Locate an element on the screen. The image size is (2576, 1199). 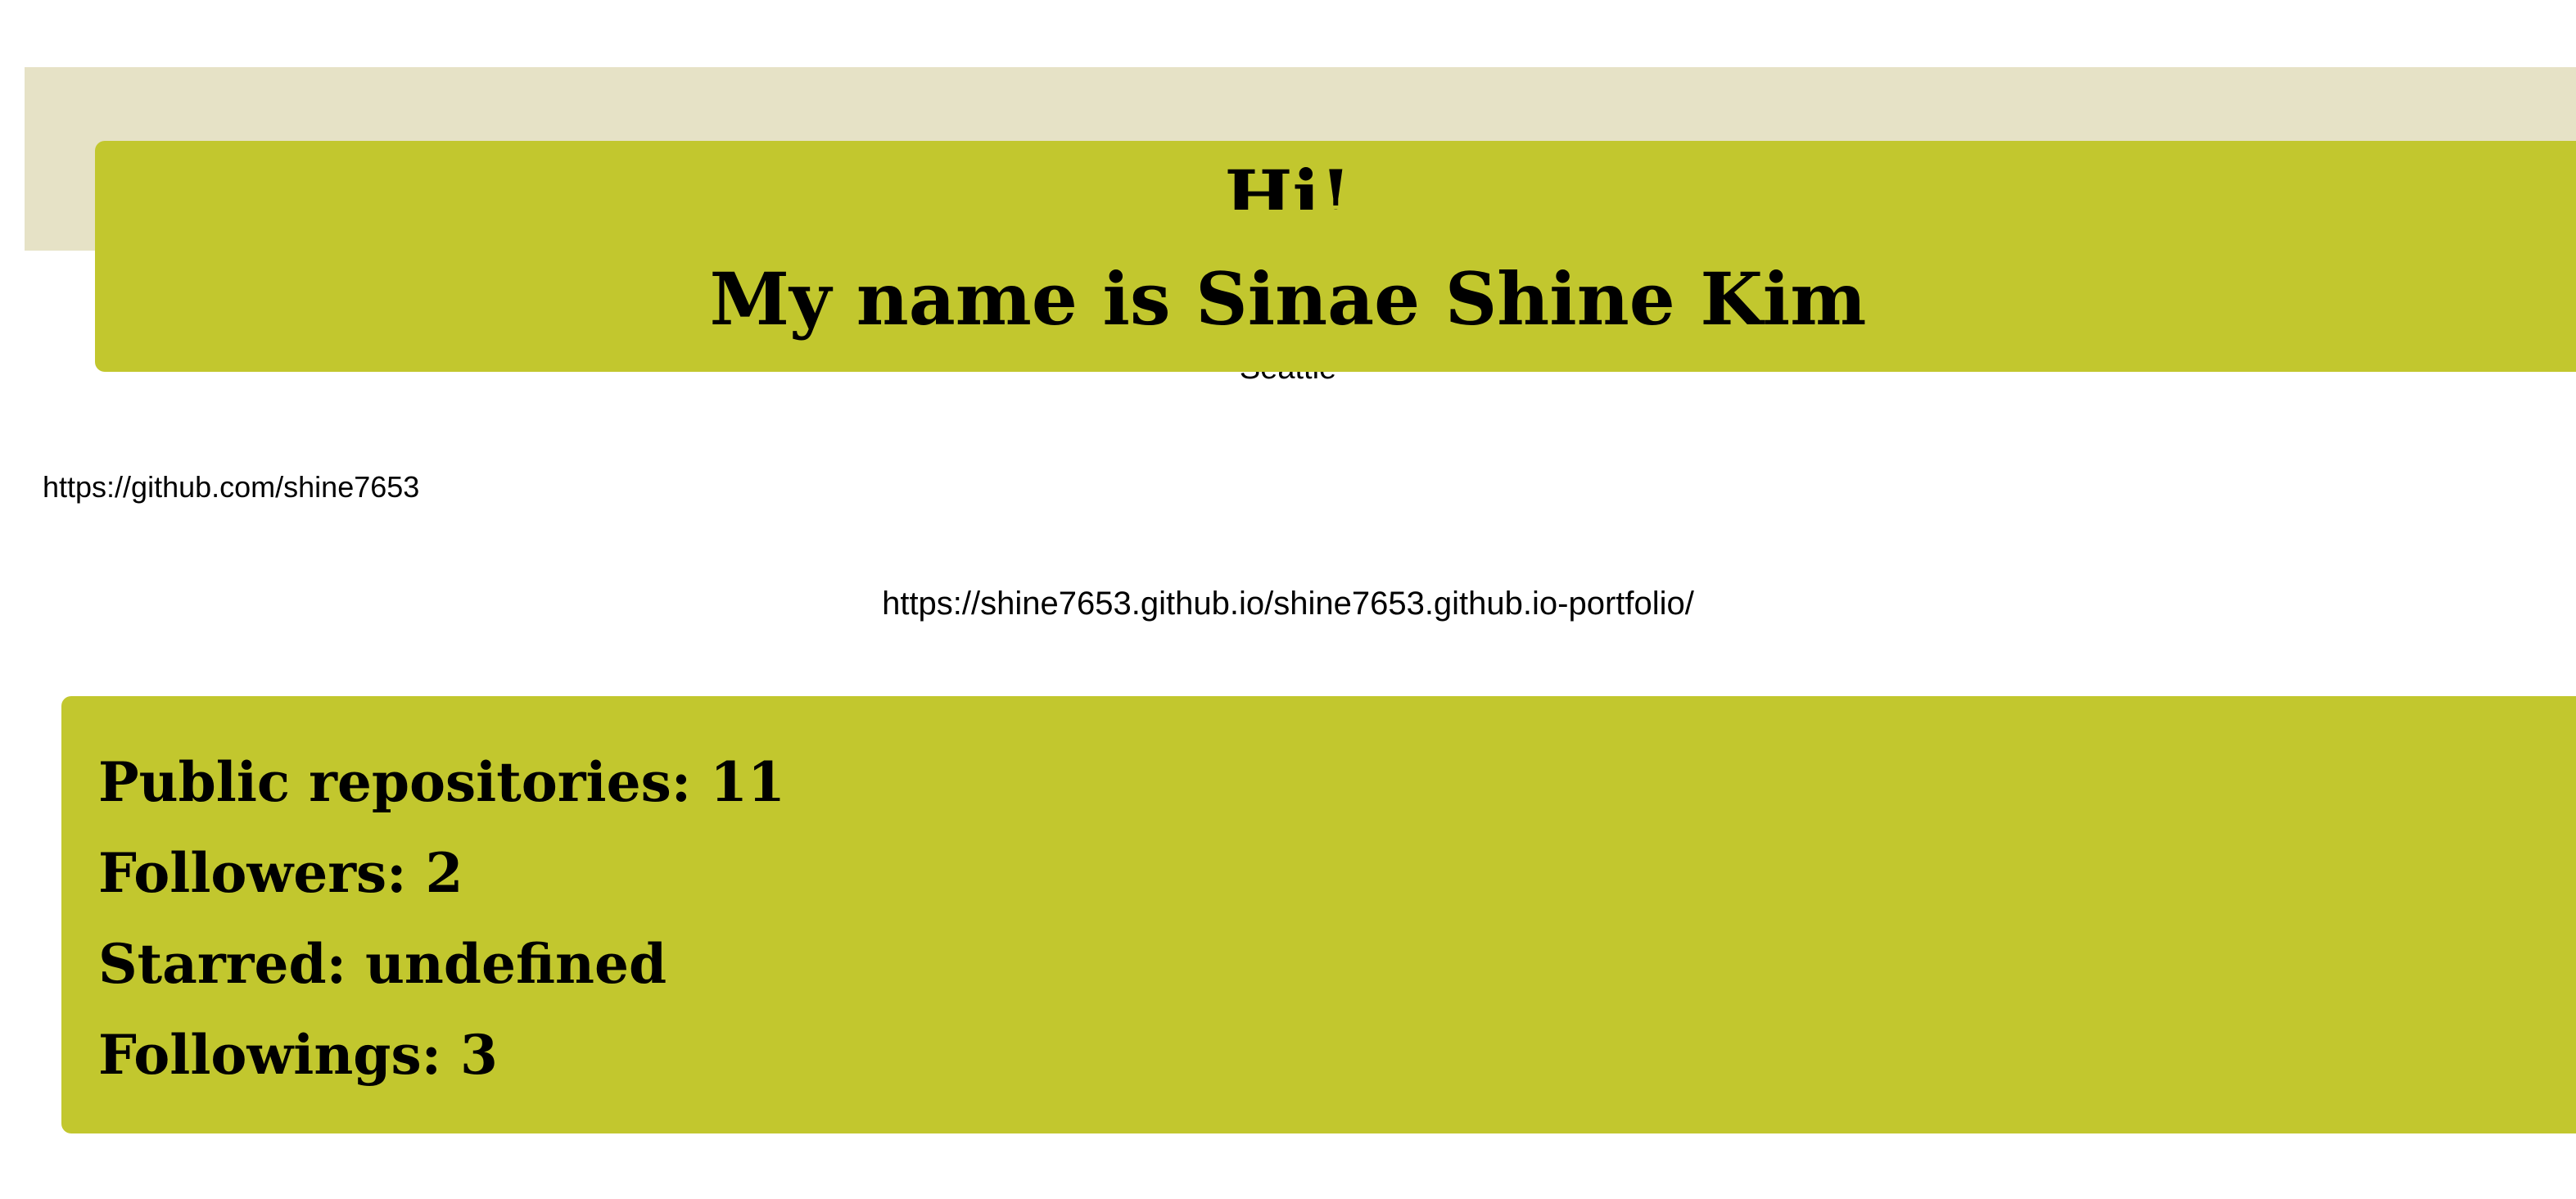
stat-followers: Followers: 2 is located at coordinates (280, 873).